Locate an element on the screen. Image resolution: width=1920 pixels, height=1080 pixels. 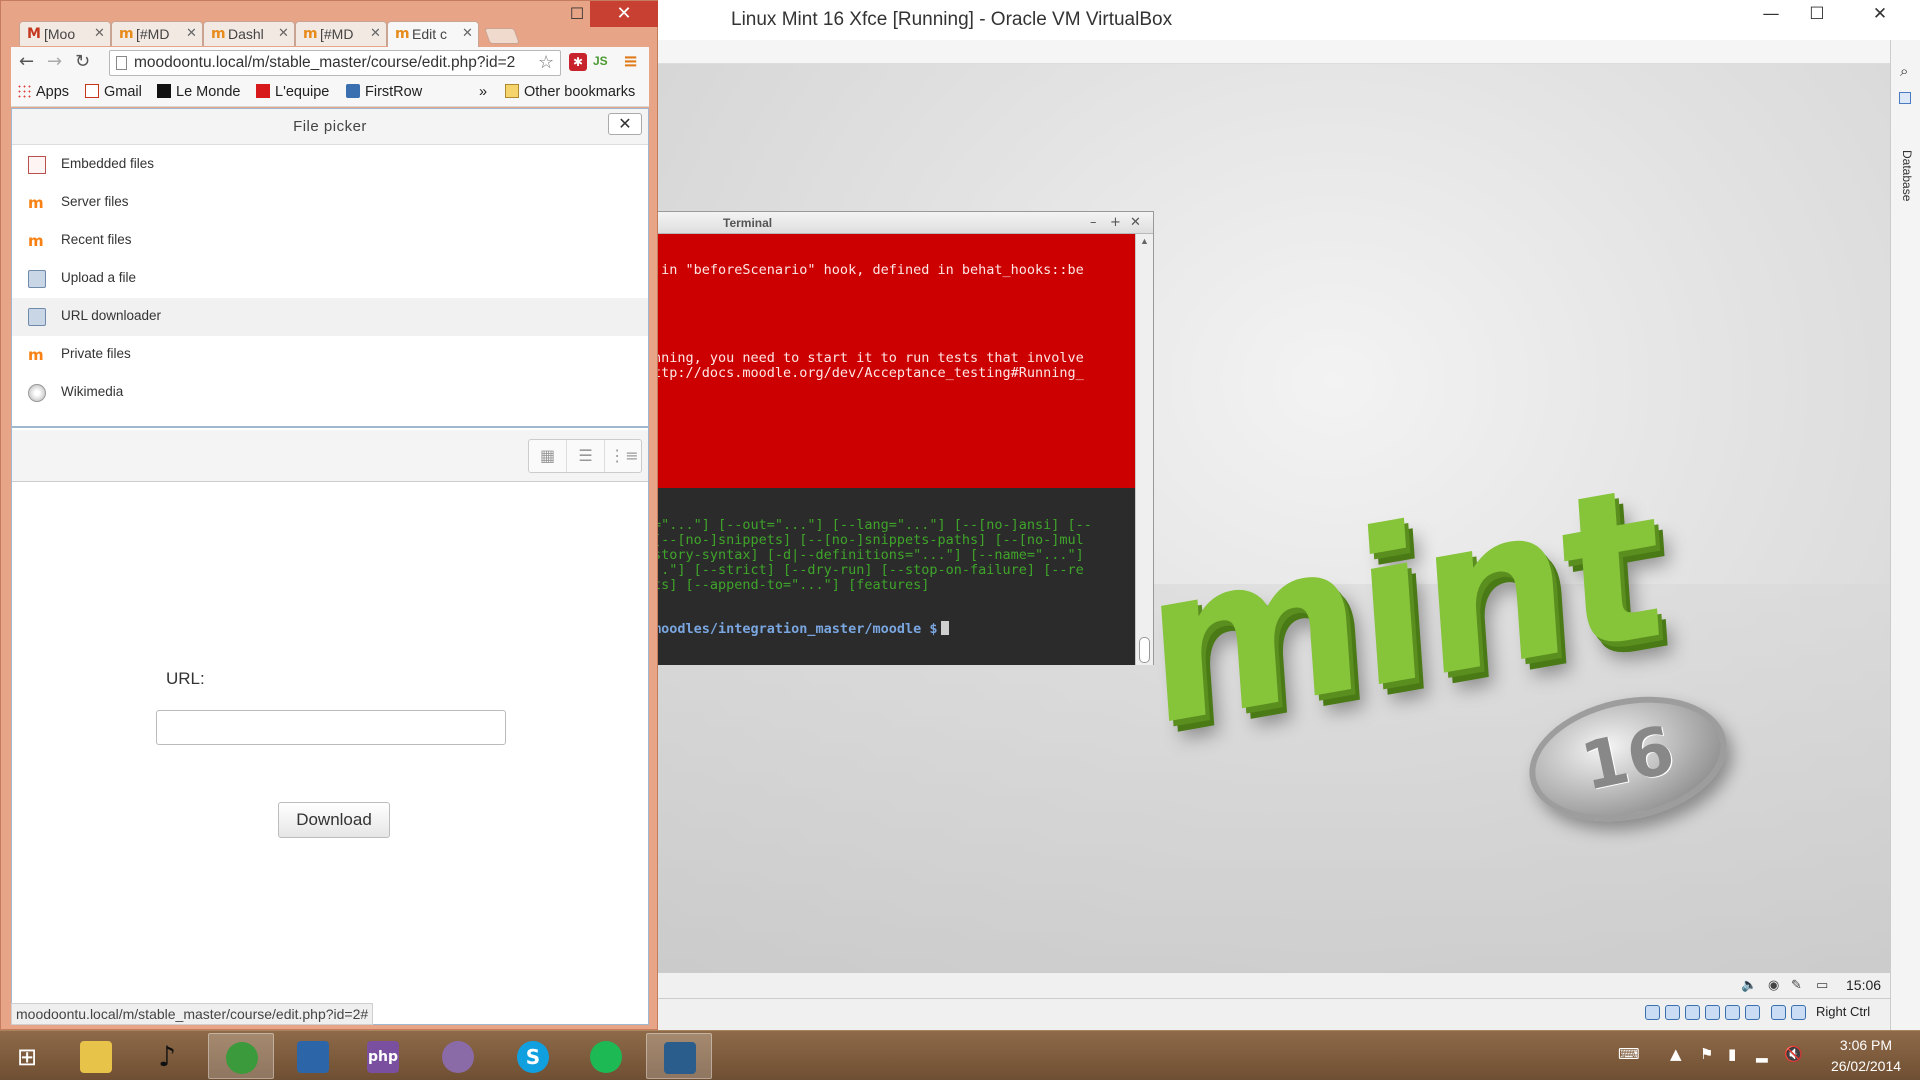
shared-folders-status-icon is located at coordinates (1732, 1012).